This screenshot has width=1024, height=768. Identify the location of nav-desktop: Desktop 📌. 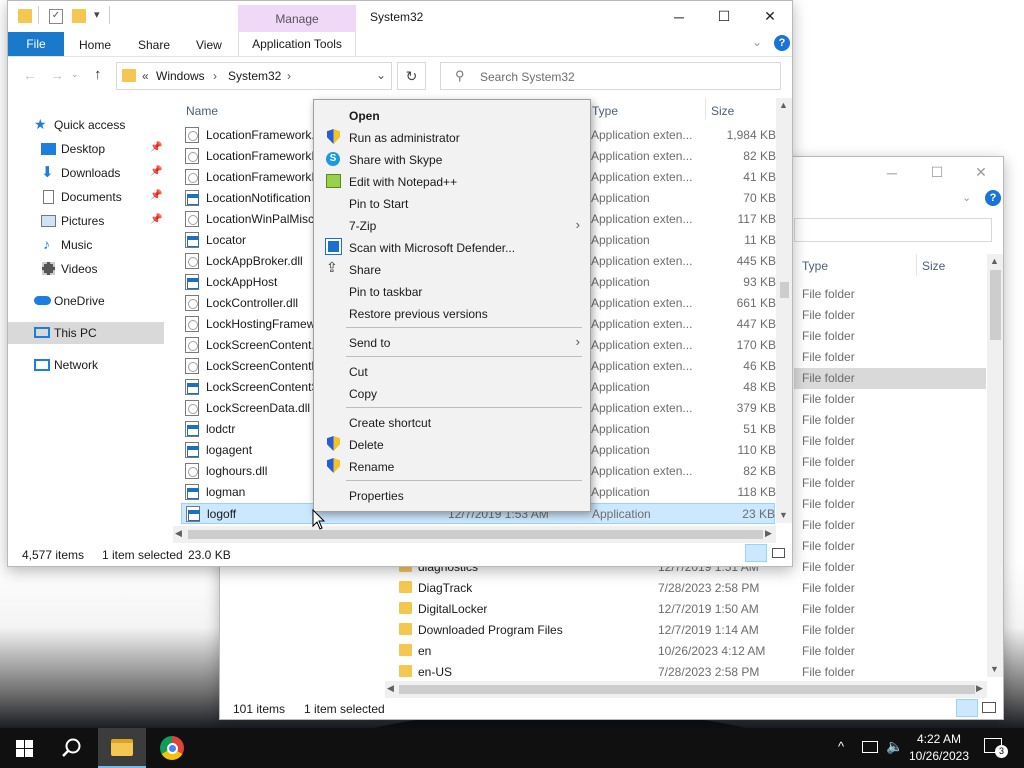
(86, 149).